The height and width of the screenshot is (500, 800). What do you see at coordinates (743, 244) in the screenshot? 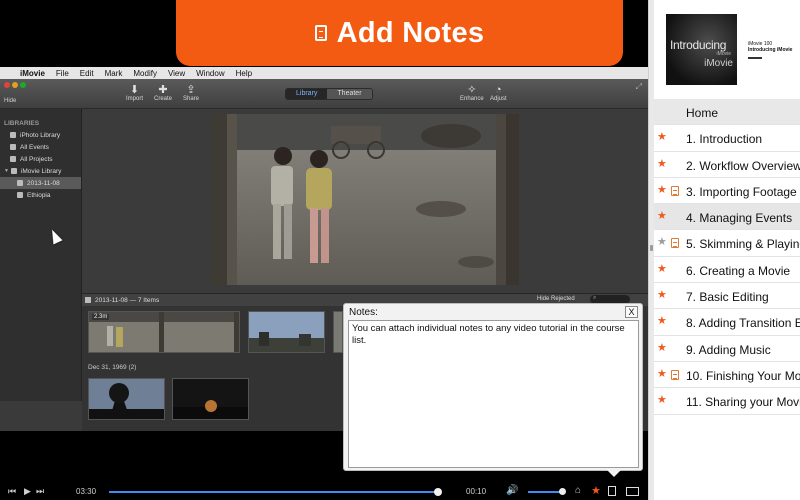
I see `lesson-label: 5. Skimming & Playing` at bounding box center [743, 244].